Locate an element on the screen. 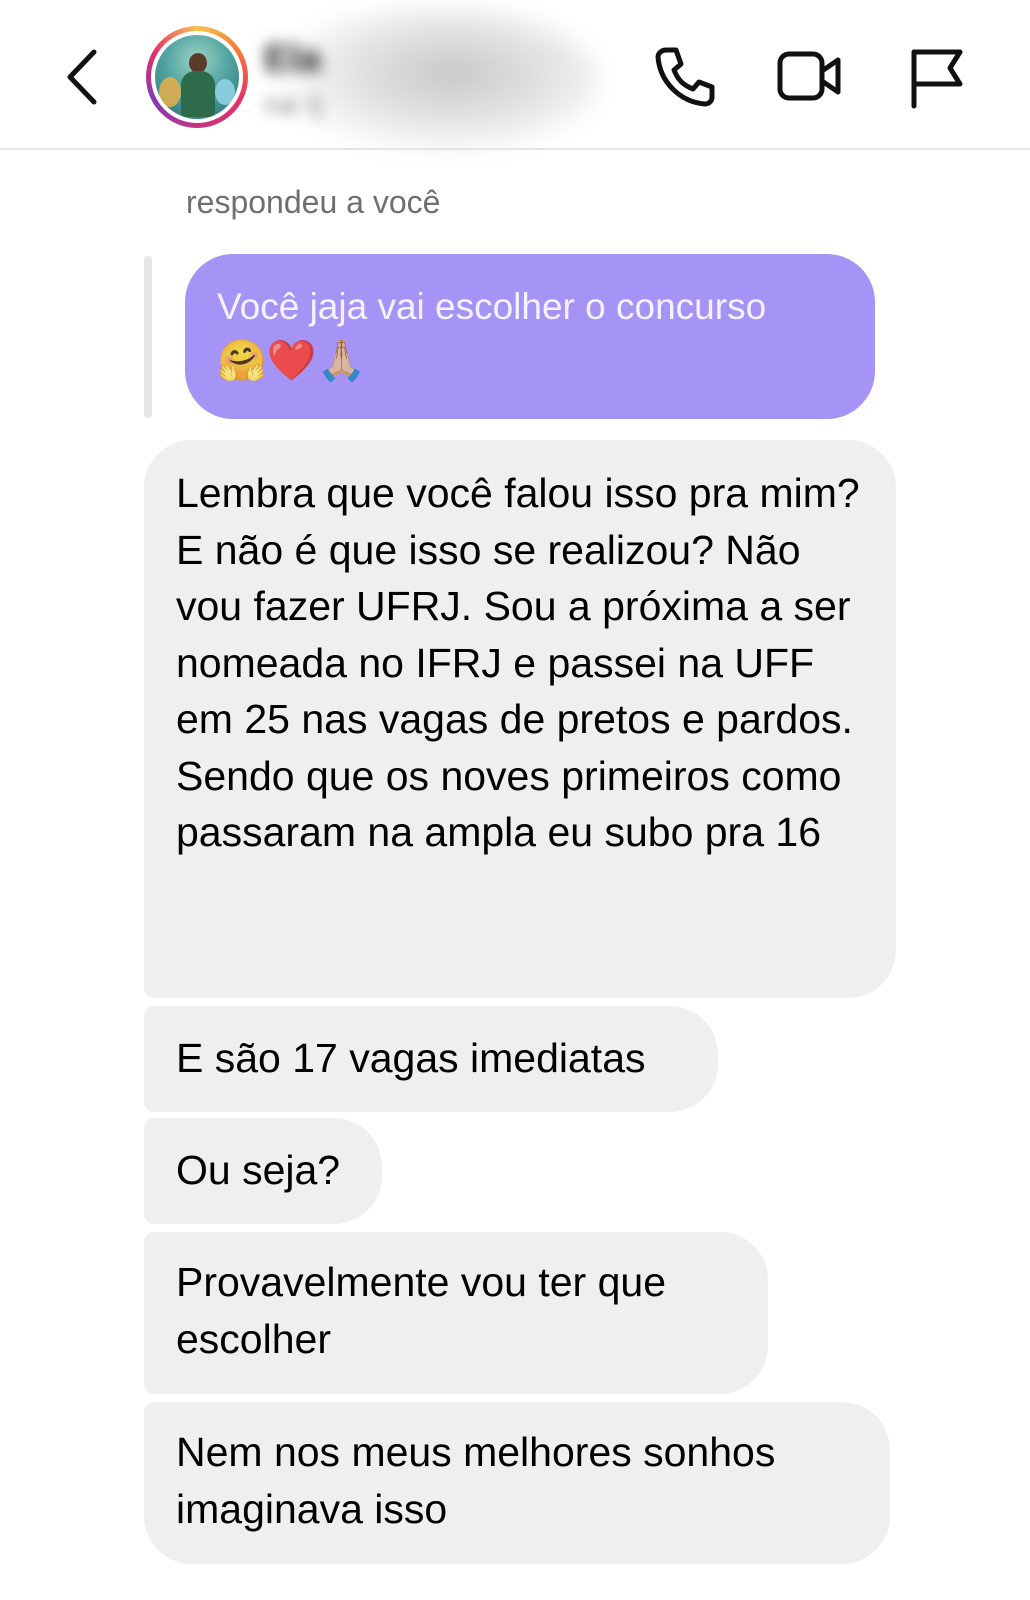 This screenshot has width=1030, height=1600. contact-username: na rj is located at coordinates (293, 104).